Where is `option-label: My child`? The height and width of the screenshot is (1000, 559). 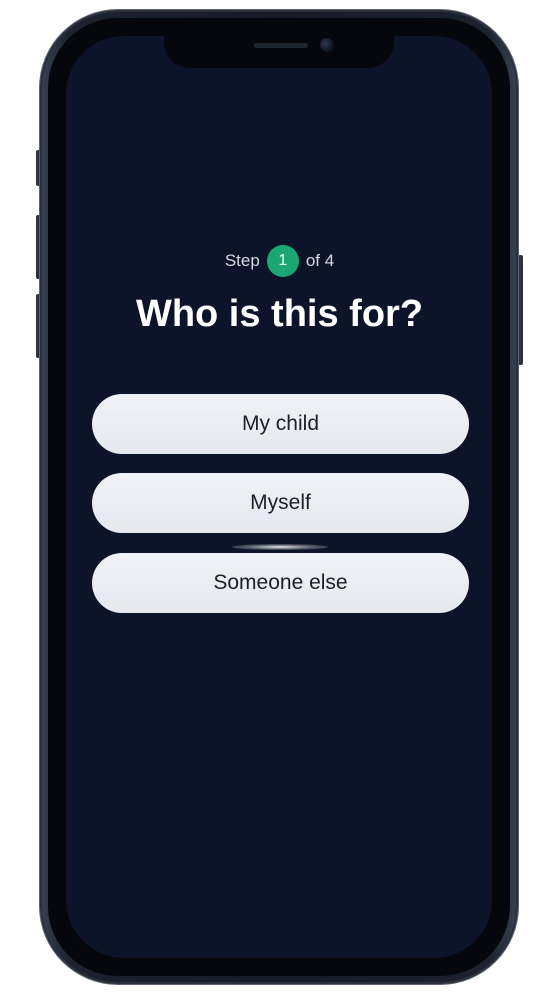
option-label: My child is located at coordinates (280, 423).